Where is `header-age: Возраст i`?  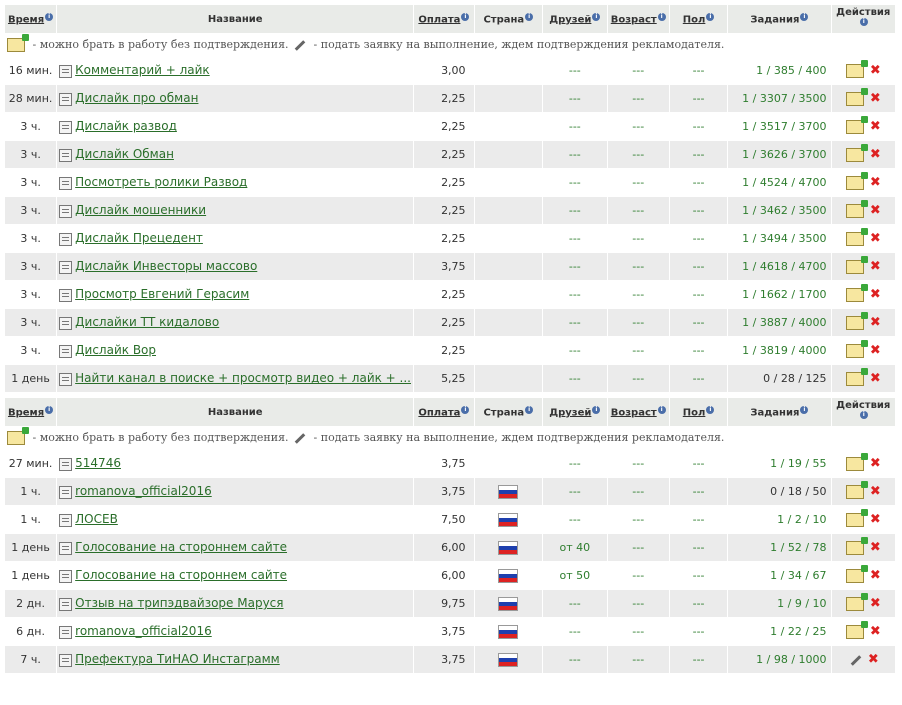
header-age: Возраст i is located at coordinates (638, 412).